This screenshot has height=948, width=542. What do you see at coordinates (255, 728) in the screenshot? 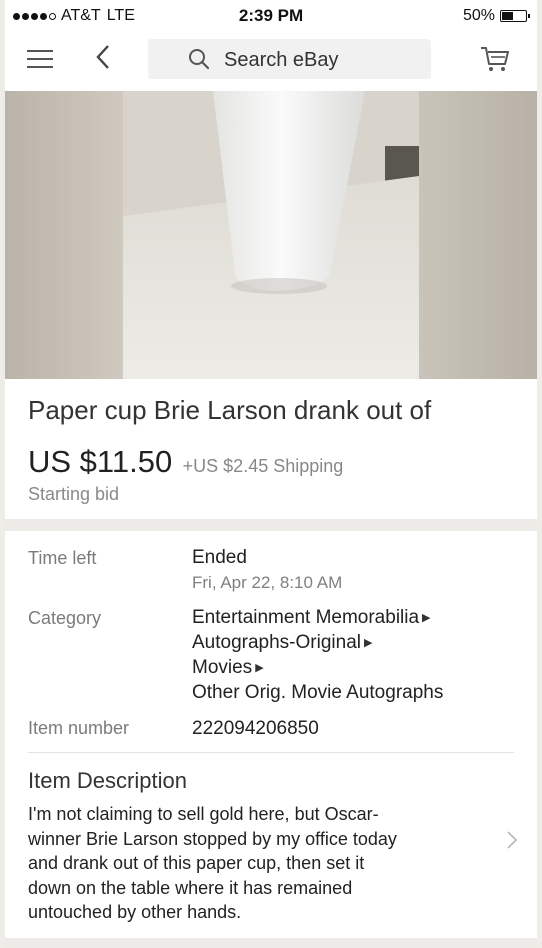
I see `item-number-value: 222094206850` at bounding box center [255, 728].